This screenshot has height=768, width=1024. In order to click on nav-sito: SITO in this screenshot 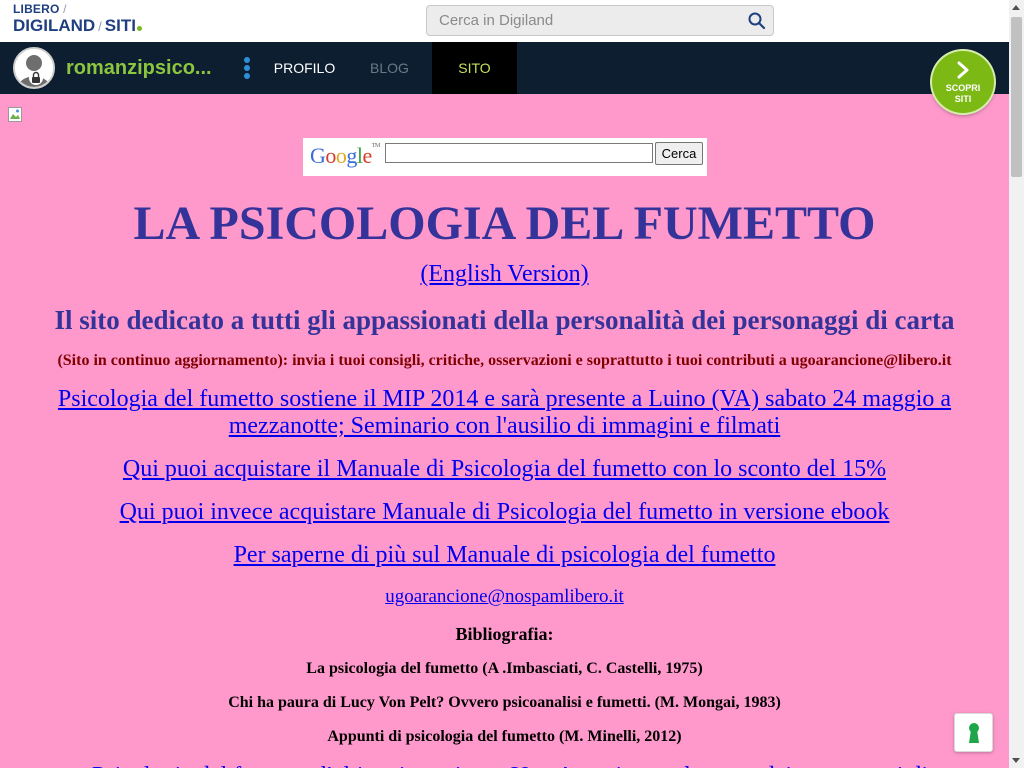, I will do `click(474, 68)`.